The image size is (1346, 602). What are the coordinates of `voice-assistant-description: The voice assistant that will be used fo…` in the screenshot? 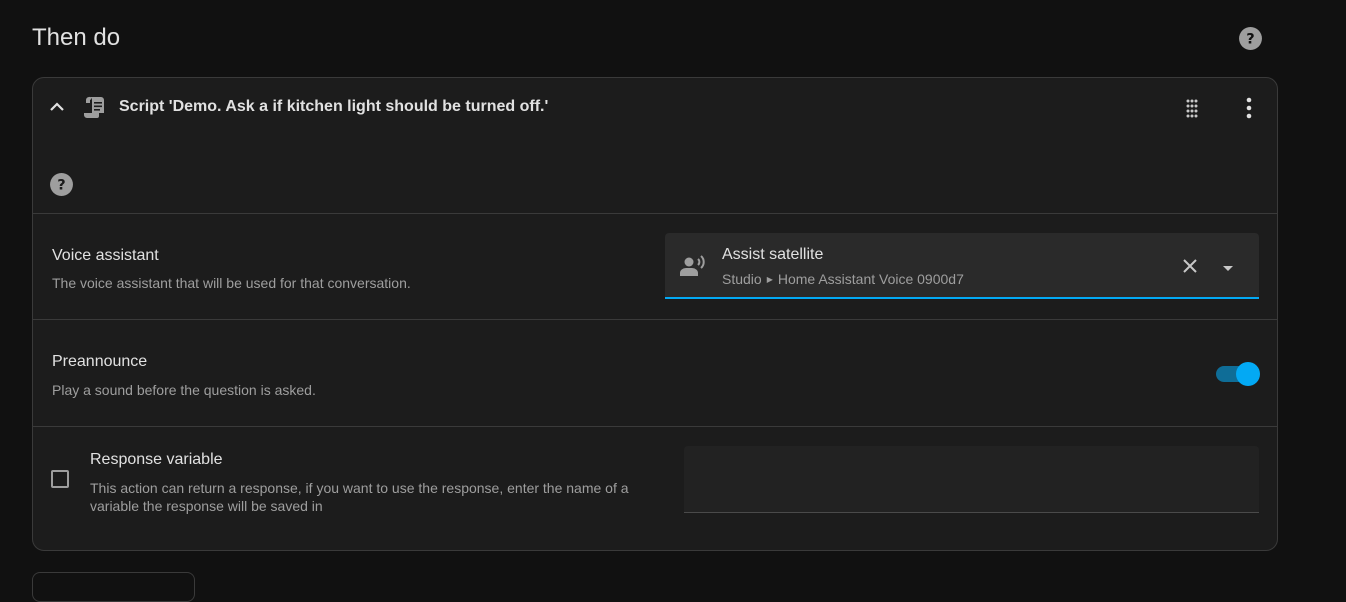 It's located at (231, 283).